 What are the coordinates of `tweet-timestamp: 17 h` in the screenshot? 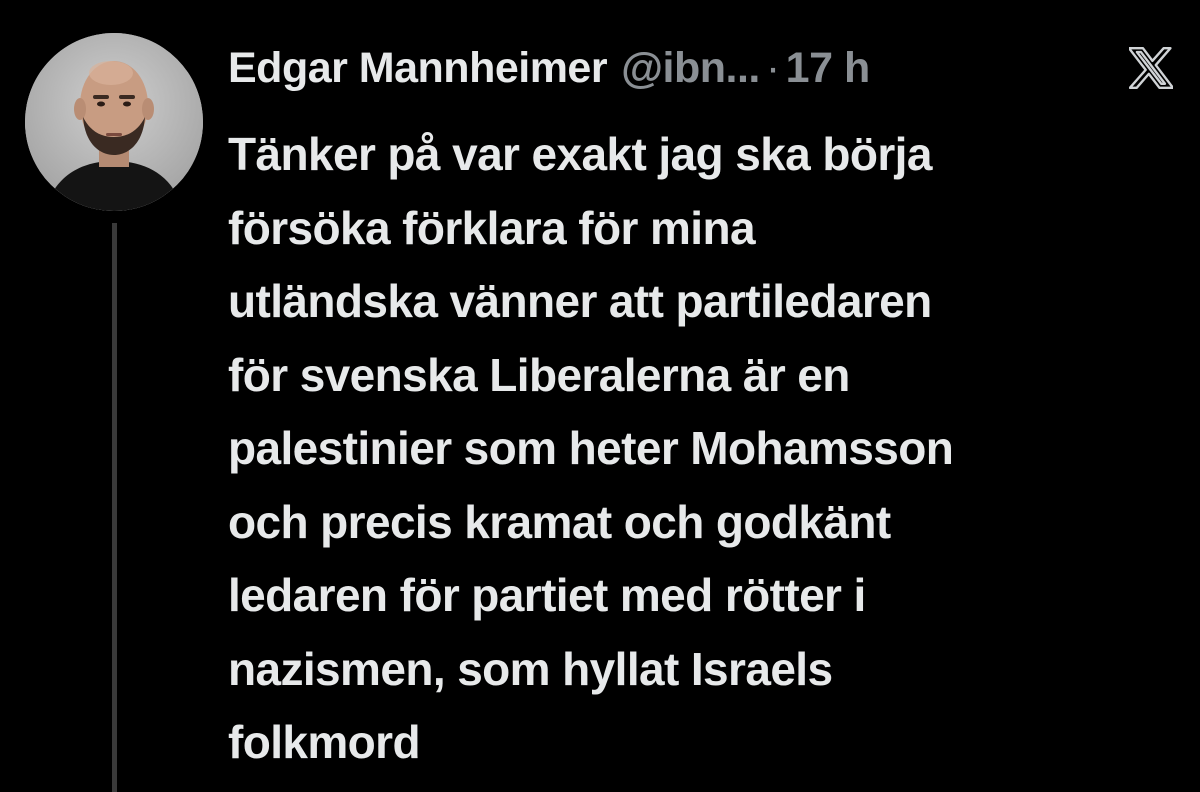 It's located at (828, 68).